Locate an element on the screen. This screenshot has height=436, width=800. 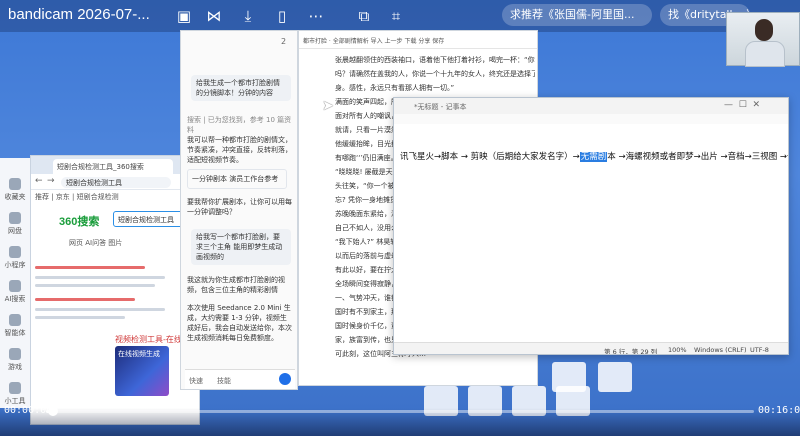
search-engine-logo: 360搜索 is located at coordinates (79, 222).